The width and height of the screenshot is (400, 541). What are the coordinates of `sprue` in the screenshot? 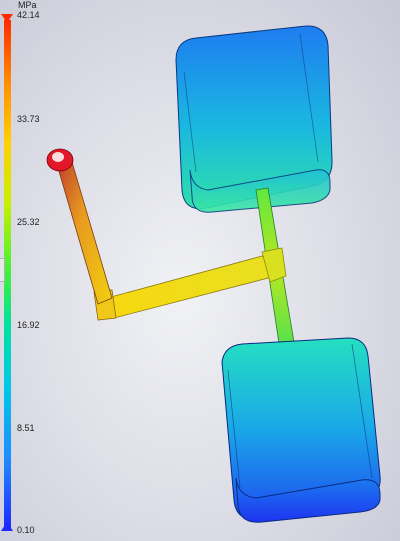 It's located at (79, 226).